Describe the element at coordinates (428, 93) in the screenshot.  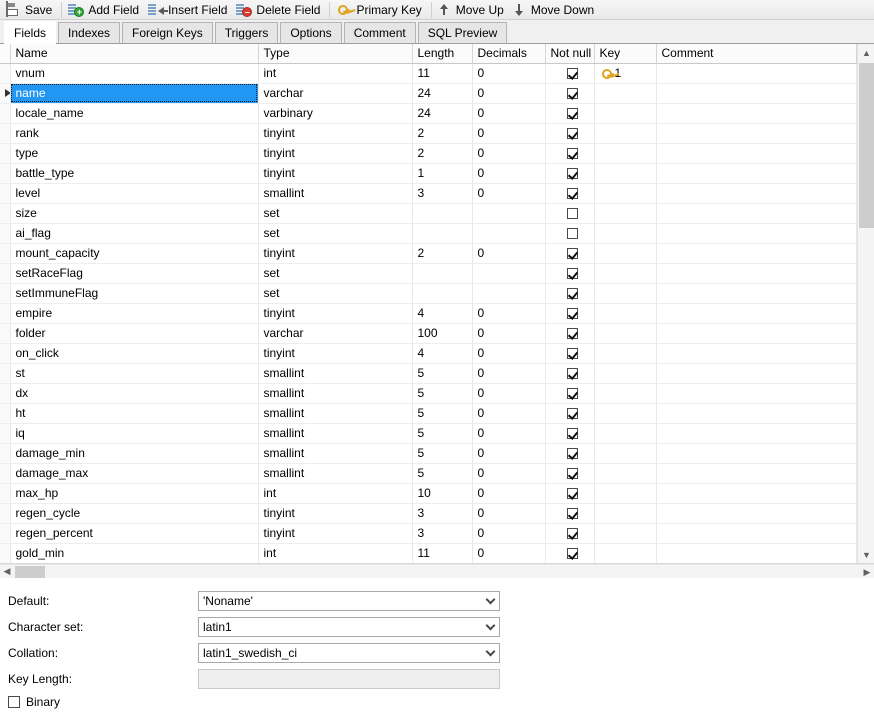
I see `table-row: name varchar 24 0` at that location.